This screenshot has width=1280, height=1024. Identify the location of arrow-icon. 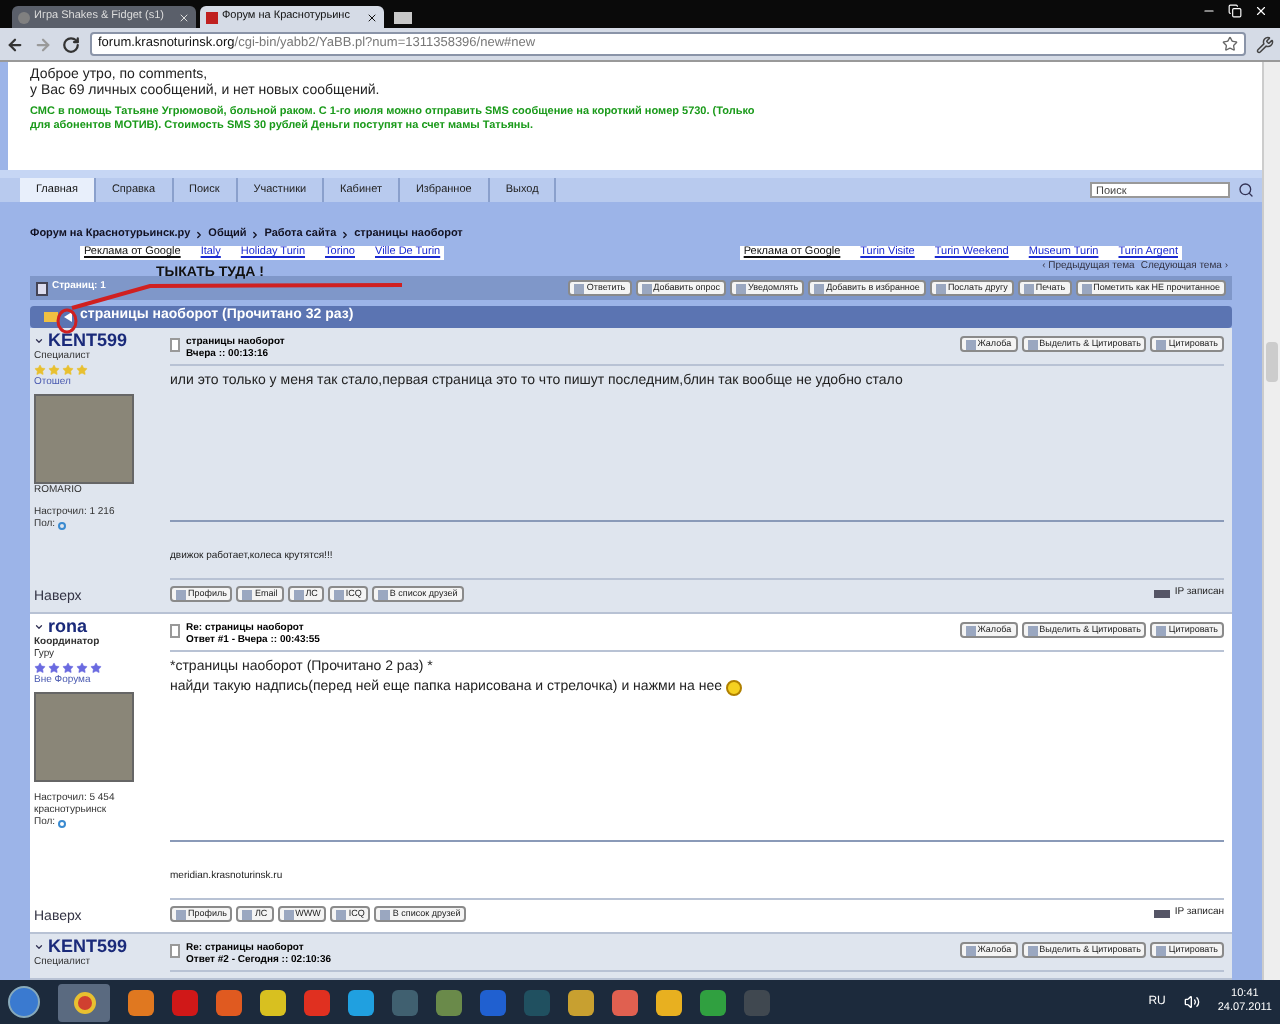
(69, 317).